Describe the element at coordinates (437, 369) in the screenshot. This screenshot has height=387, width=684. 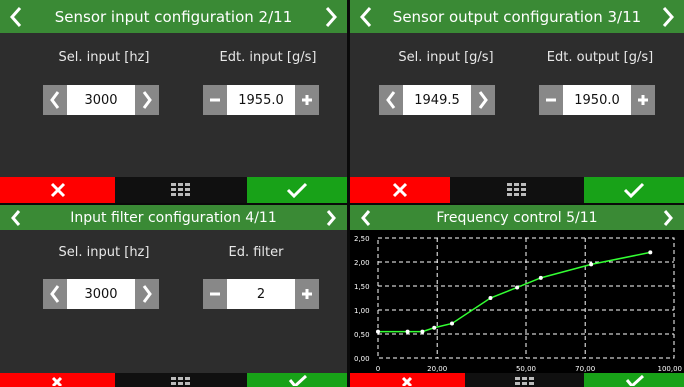
I see `x-tick-label: 20,00` at that location.